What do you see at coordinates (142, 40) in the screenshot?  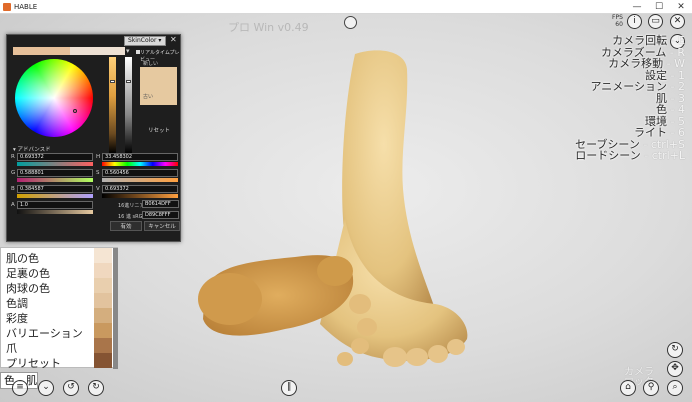 I see `preset-label: SkinColor` at bounding box center [142, 40].